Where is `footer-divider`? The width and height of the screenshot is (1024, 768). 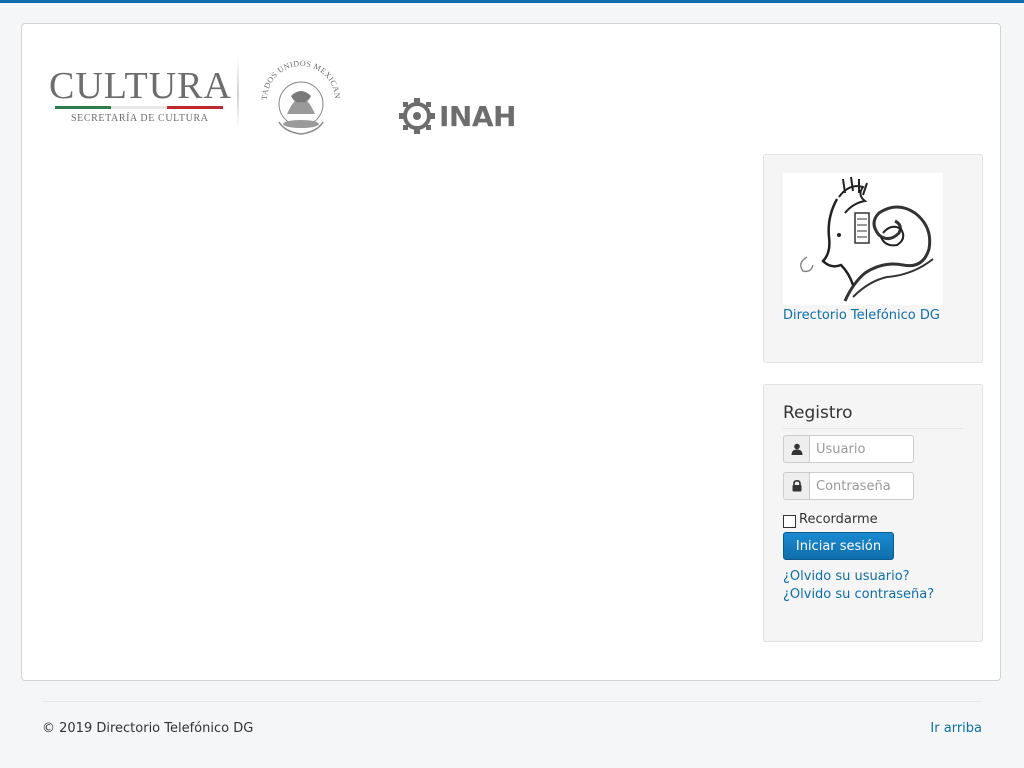
footer-divider is located at coordinates (512, 701).